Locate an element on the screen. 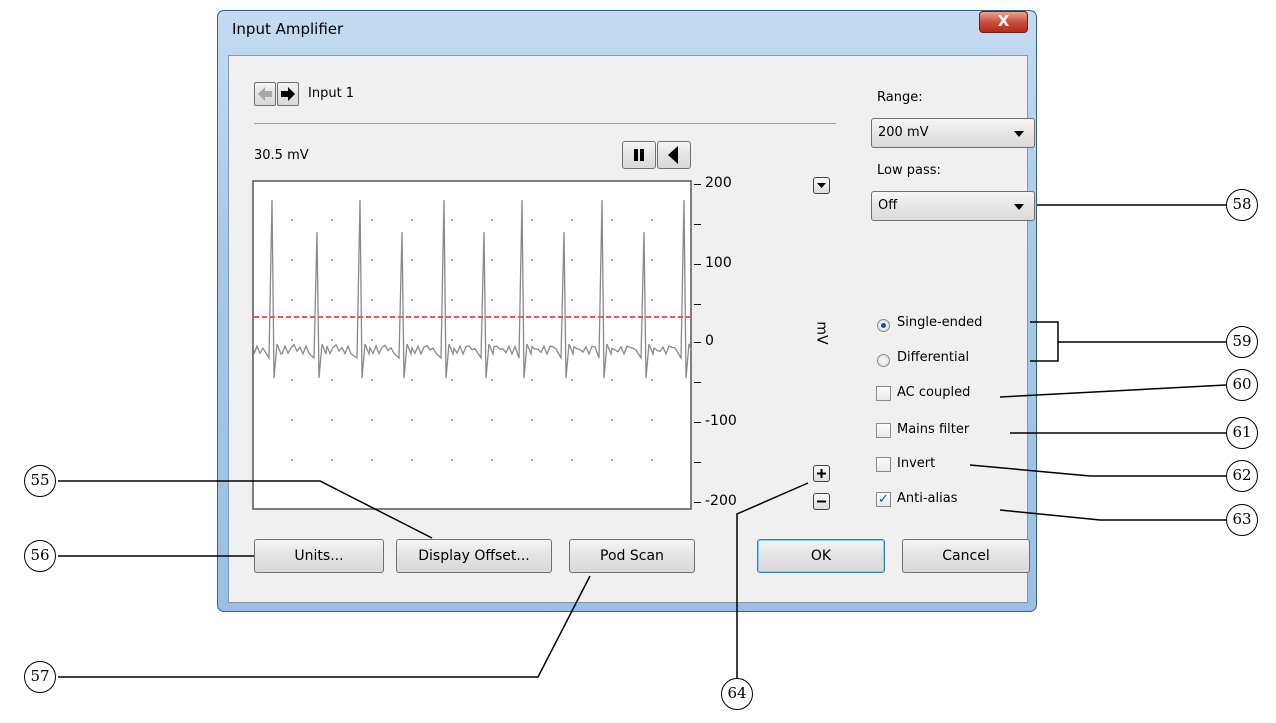 The width and height of the screenshot is (1276, 723). callout-57: 57 is located at coordinates (40, 677).